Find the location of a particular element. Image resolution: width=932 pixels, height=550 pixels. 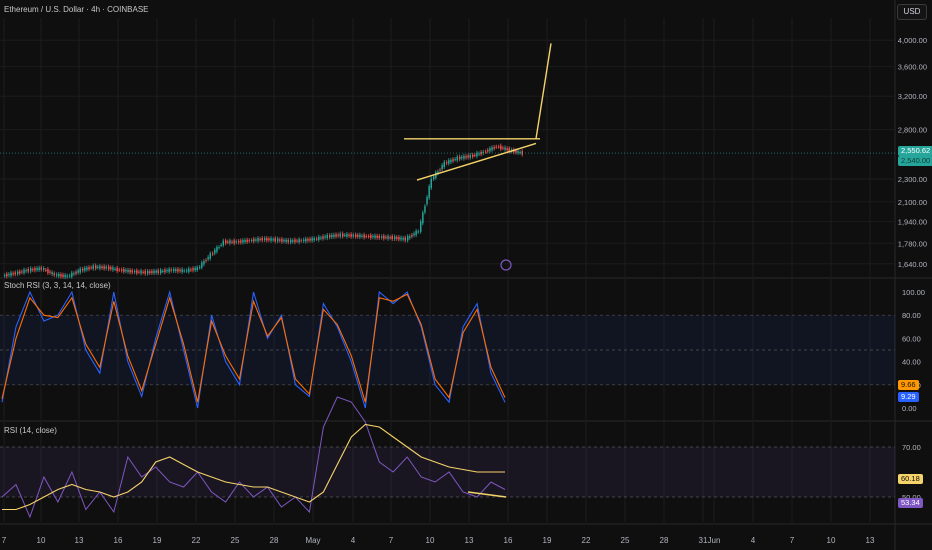

stoch-tick-label: 100.00 is located at coordinates (913, 292).